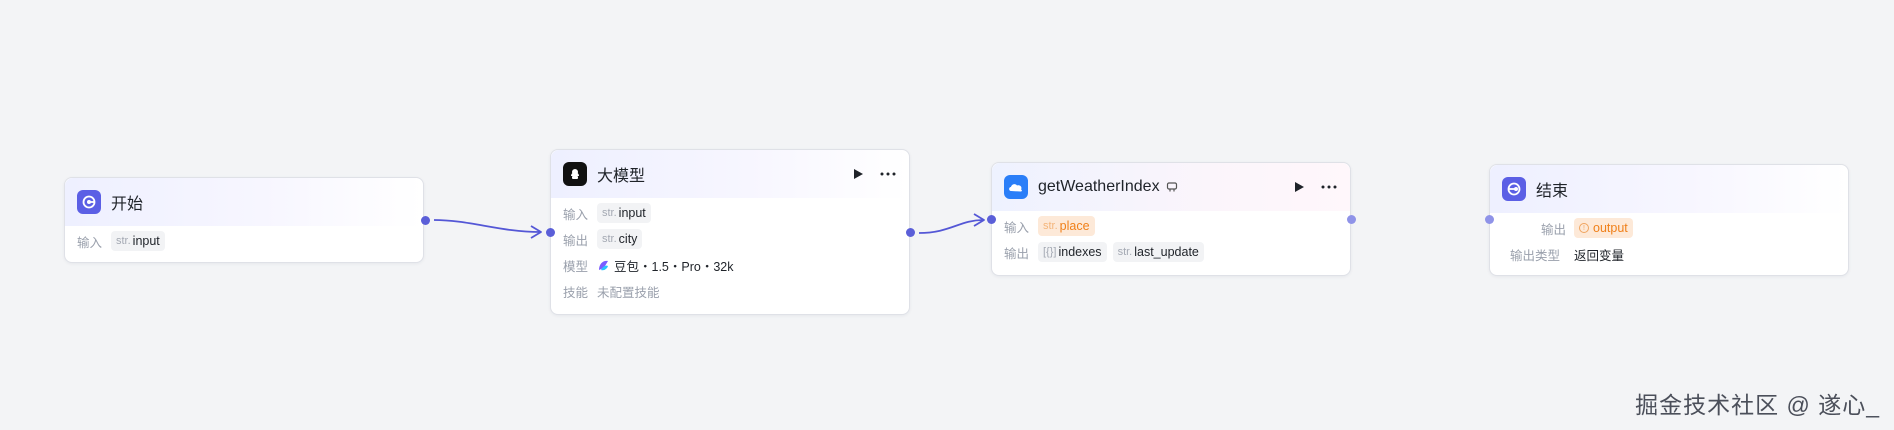 The width and height of the screenshot is (1894, 430). What do you see at coordinates (1757, 405) in the screenshot?
I see `watermark-text: 掘金技术社区 @ 遂心_` at bounding box center [1757, 405].